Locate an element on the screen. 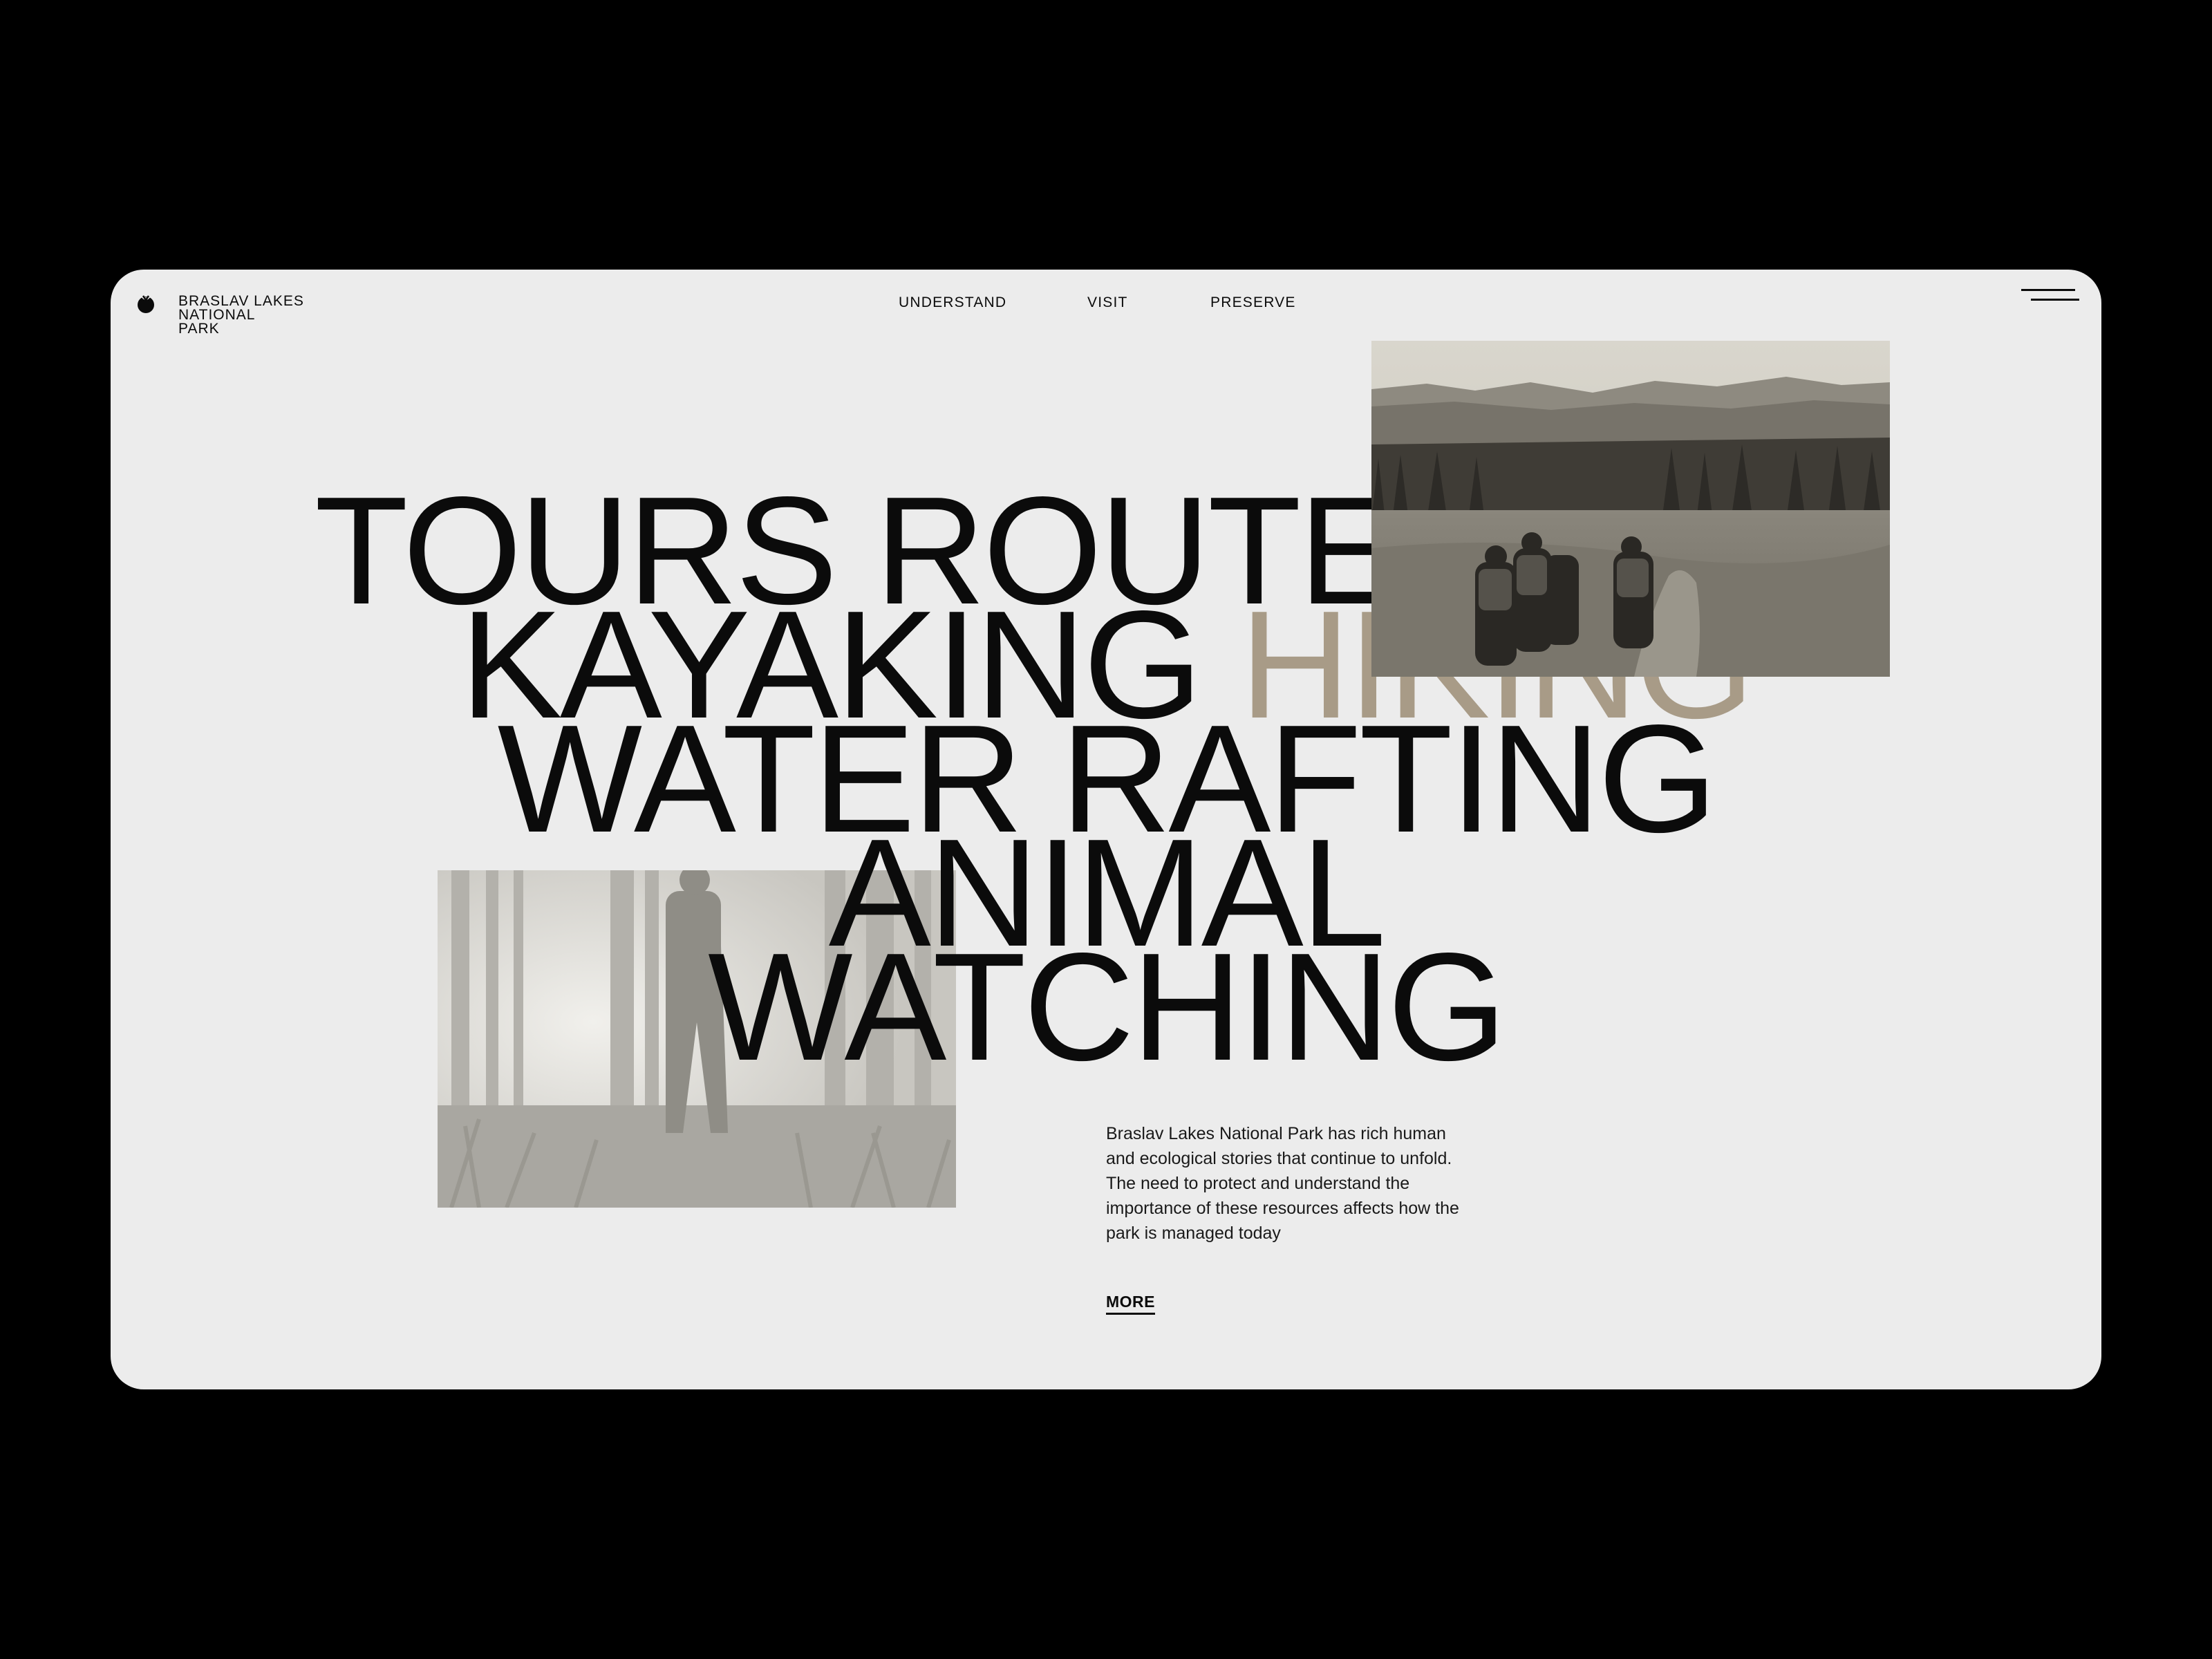  hikers-photo is located at coordinates (1630, 509).